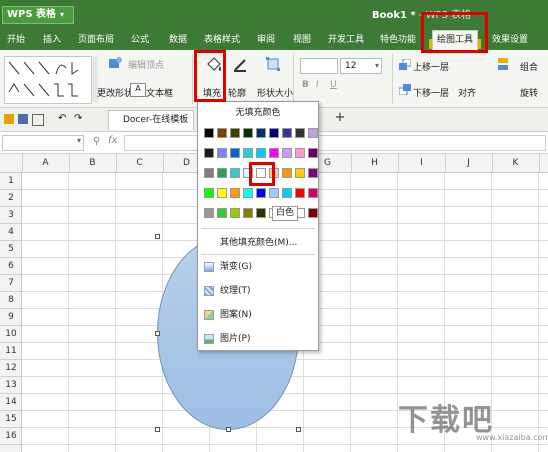 The height and width of the screenshot is (452, 548). Describe the element at coordinates (38, 120) in the screenshot. I see `print-icon` at that location.